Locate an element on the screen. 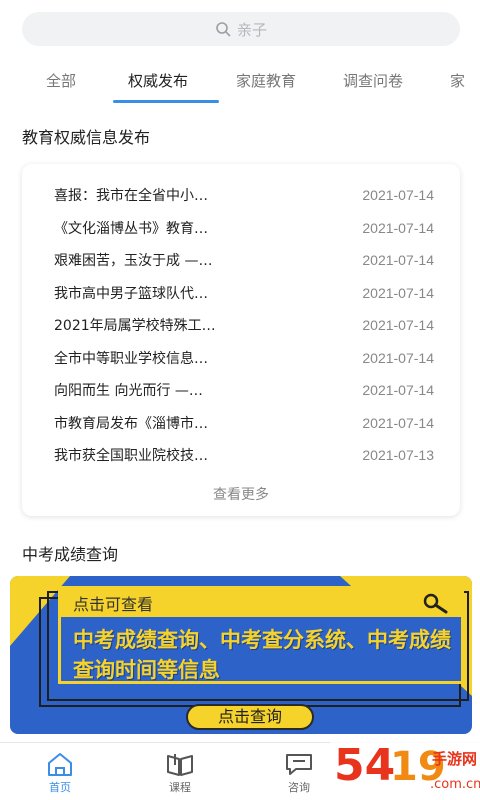  news-section-title: 教育权威信息发布 is located at coordinates (86, 137).